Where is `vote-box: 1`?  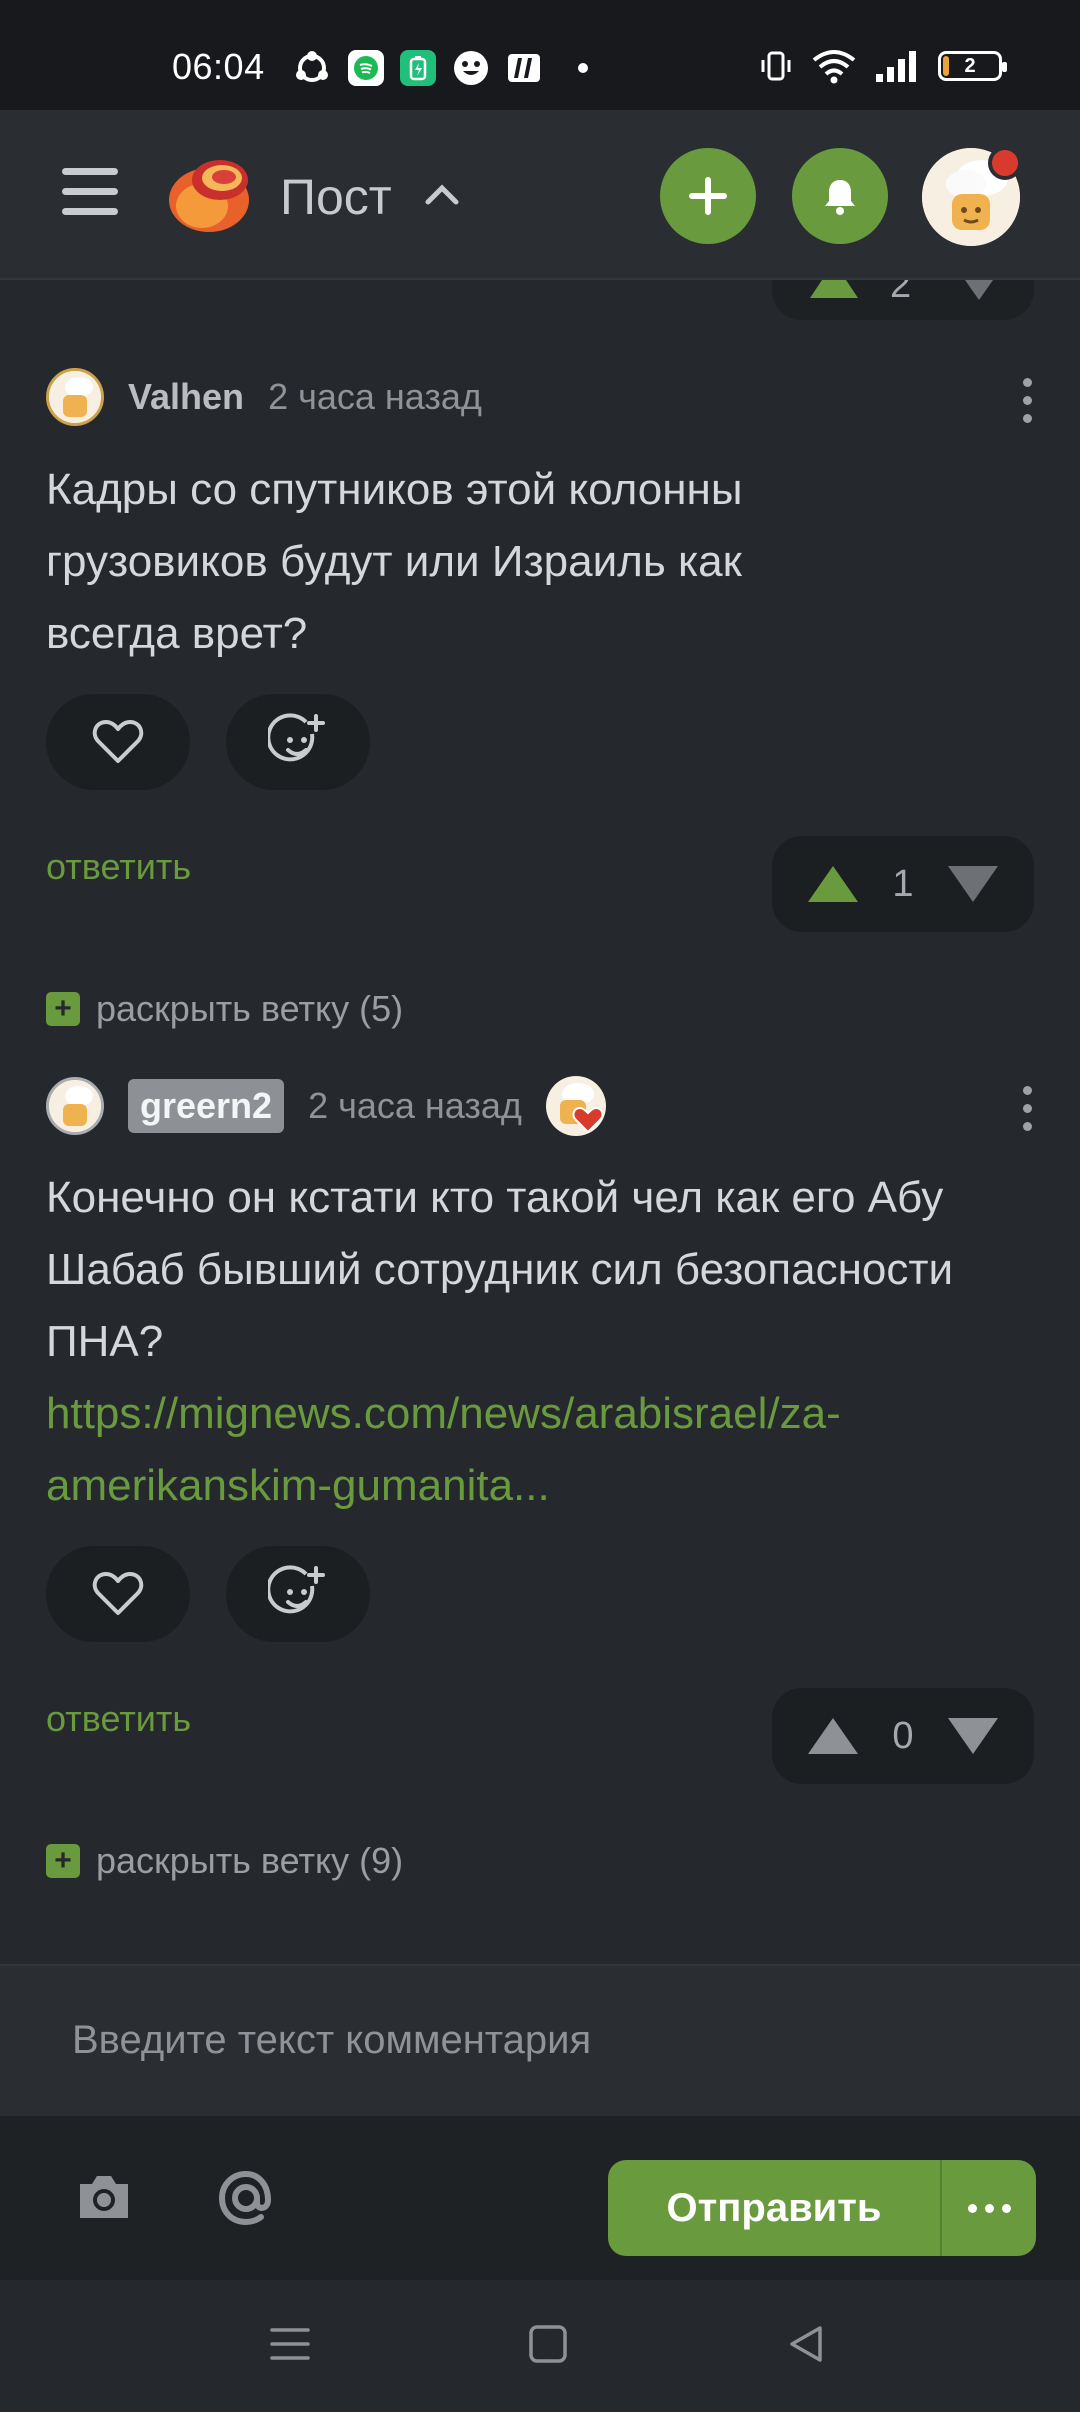
vote-box: 1 is located at coordinates (903, 884).